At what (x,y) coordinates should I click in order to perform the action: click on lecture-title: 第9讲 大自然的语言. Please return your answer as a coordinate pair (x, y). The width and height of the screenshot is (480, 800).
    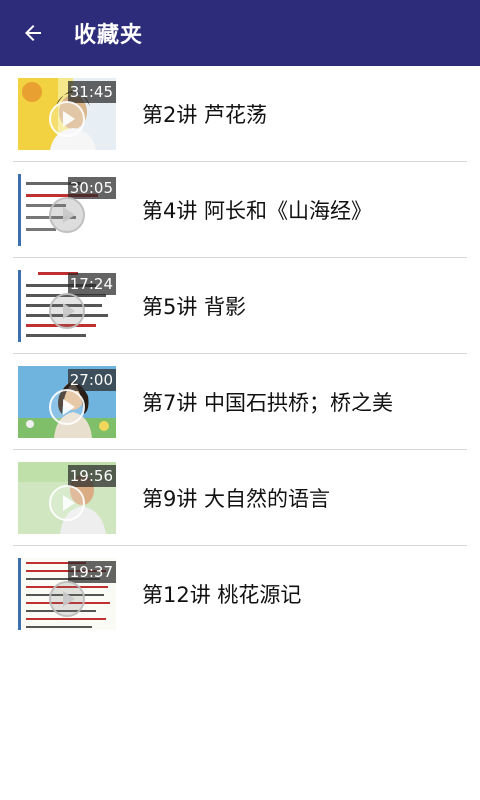
    Looking at the image, I should click on (236, 499).